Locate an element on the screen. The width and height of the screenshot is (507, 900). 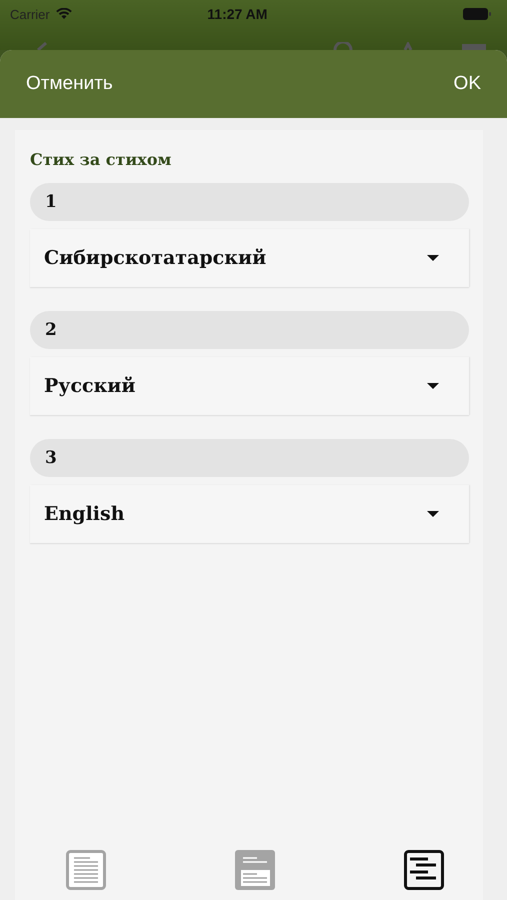
wifi-icon is located at coordinates (64, 14).